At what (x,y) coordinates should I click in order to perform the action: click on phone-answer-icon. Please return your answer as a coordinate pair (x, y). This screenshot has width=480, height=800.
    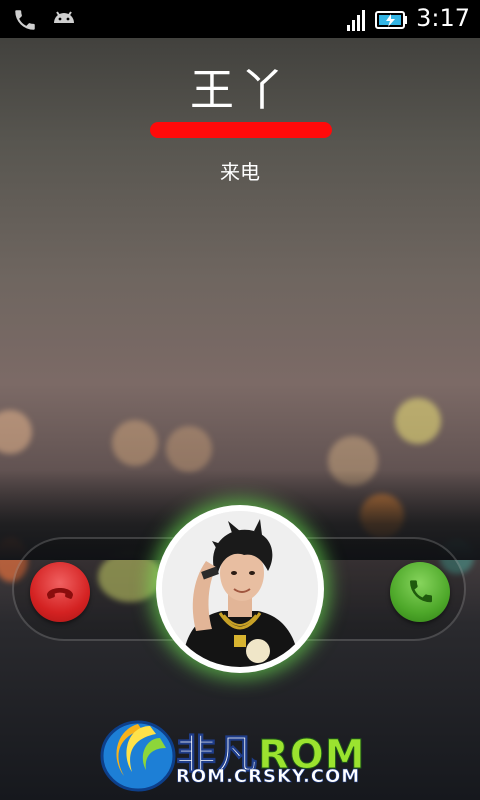
    Looking at the image, I should click on (421, 591).